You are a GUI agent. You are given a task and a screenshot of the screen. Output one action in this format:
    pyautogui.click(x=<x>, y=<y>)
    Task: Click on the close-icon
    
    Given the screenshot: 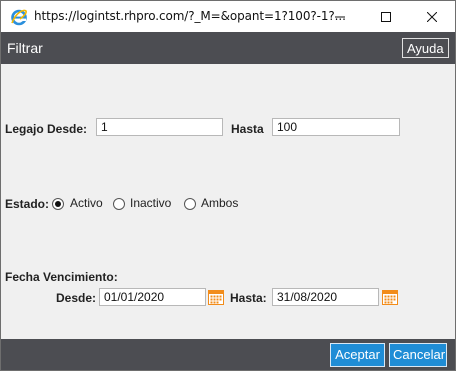 What is the action you would take?
    pyautogui.click(x=432, y=16)
    